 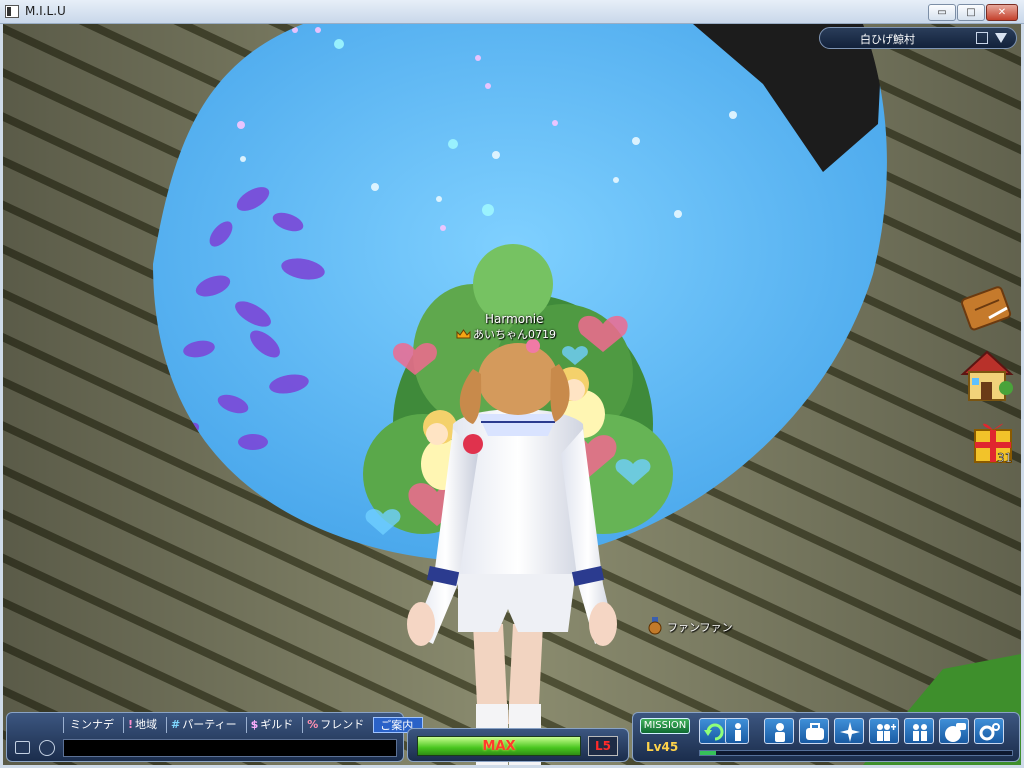 What do you see at coordinates (514, 334) in the screenshot?
I see `player-name: あいちゃん0719` at bounding box center [514, 334].